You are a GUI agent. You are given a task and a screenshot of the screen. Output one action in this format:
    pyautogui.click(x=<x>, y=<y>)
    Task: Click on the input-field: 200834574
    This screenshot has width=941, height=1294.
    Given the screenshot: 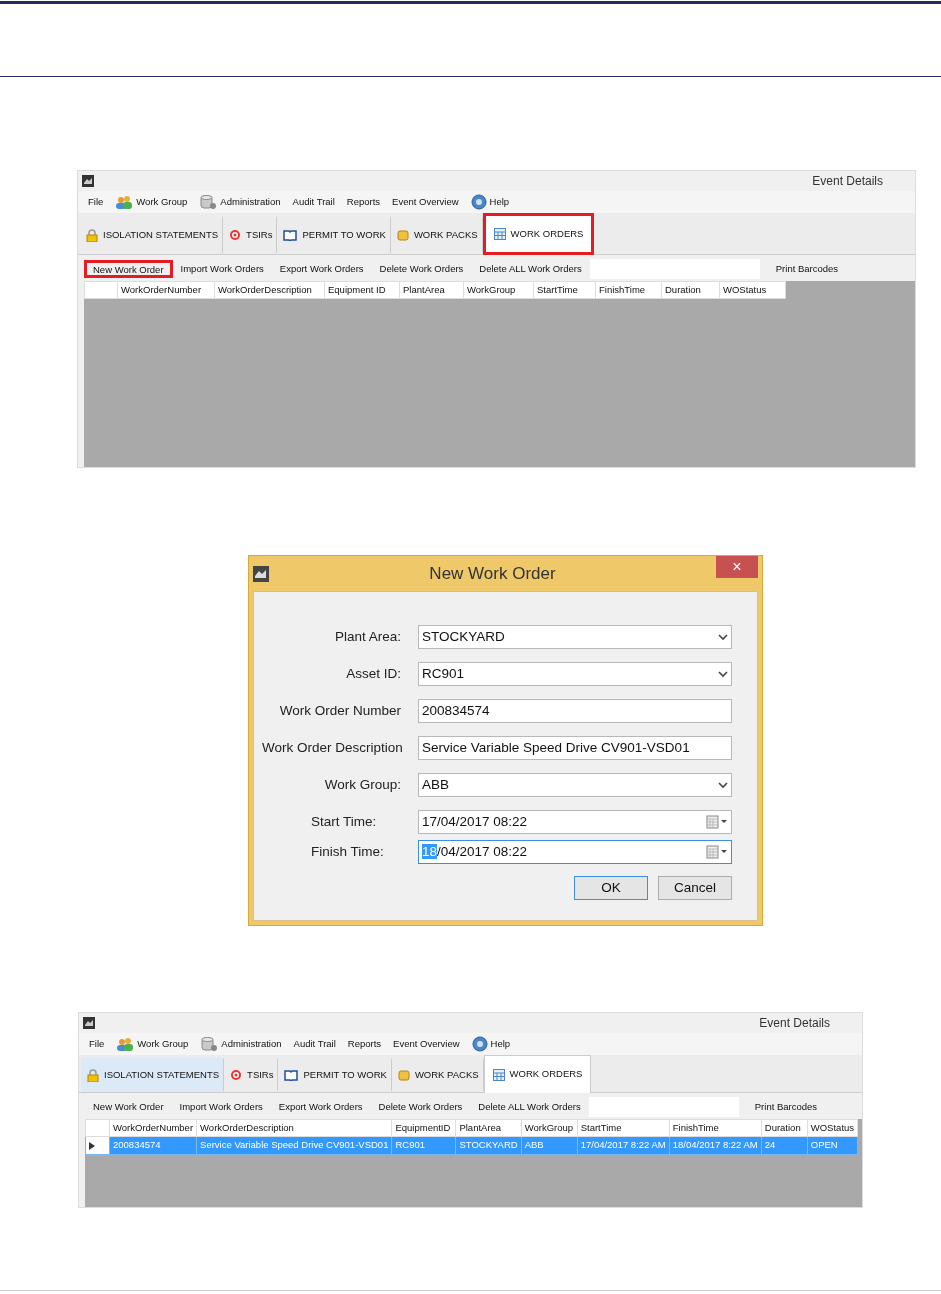 What is the action you would take?
    pyautogui.click(x=575, y=711)
    